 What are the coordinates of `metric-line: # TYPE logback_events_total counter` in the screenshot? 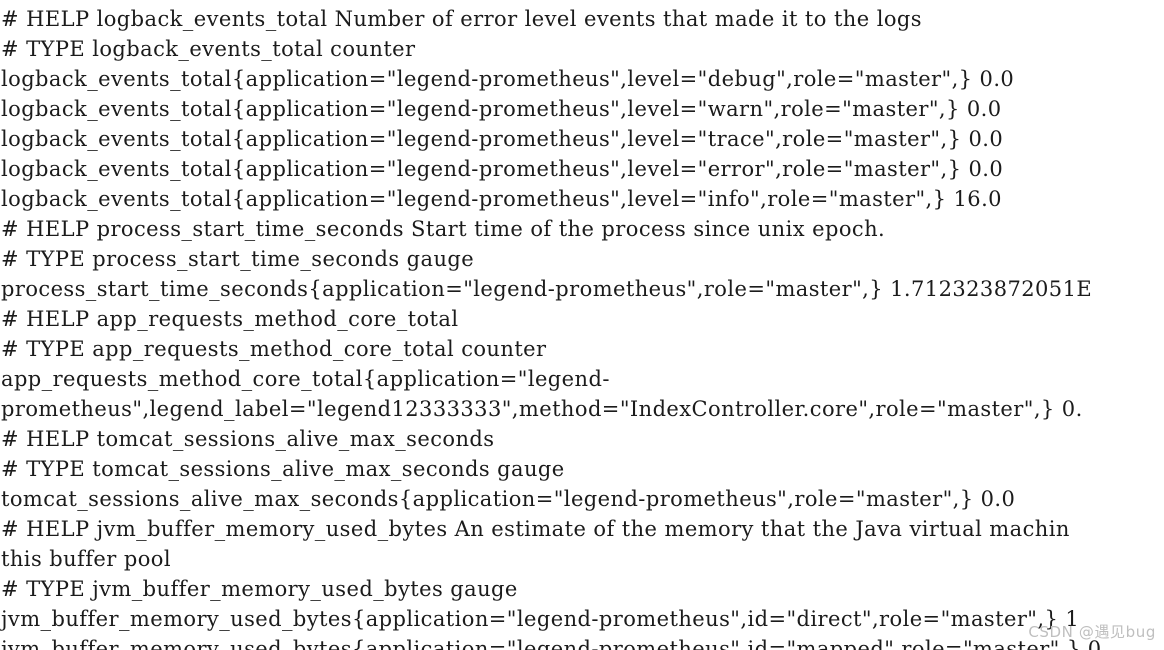 It's located at (208, 49).